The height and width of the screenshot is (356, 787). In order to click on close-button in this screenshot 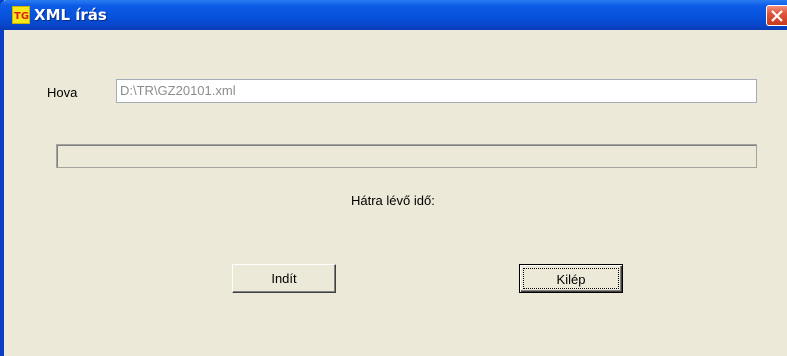, I will do `click(776, 15)`.